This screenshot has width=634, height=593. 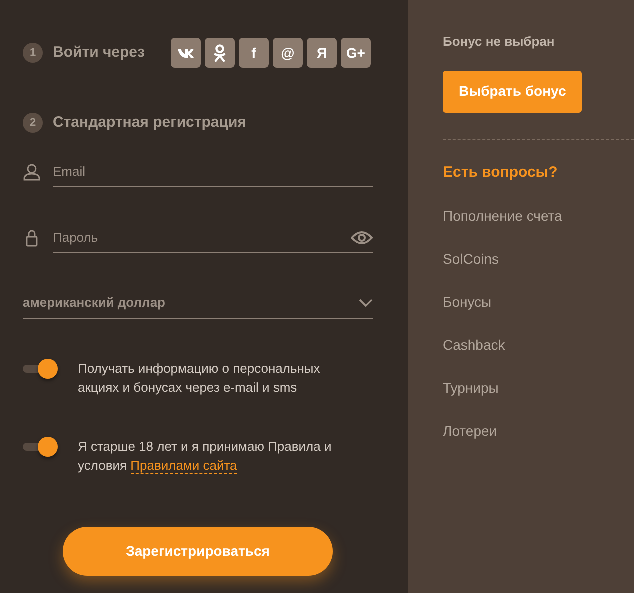 What do you see at coordinates (355, 53) in the screenshot?
I see `social-login-button: G+` at bounding box center [355, 53].